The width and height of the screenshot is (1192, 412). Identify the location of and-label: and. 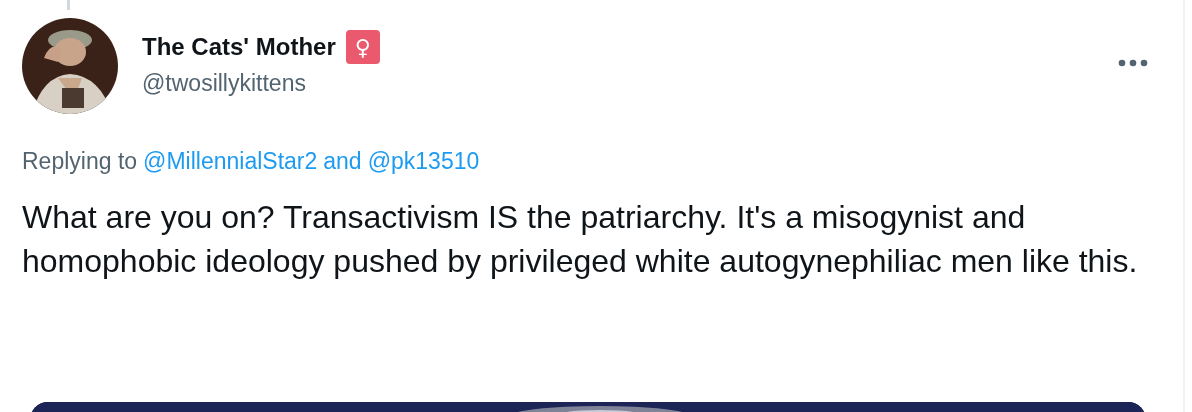
(342, 161).